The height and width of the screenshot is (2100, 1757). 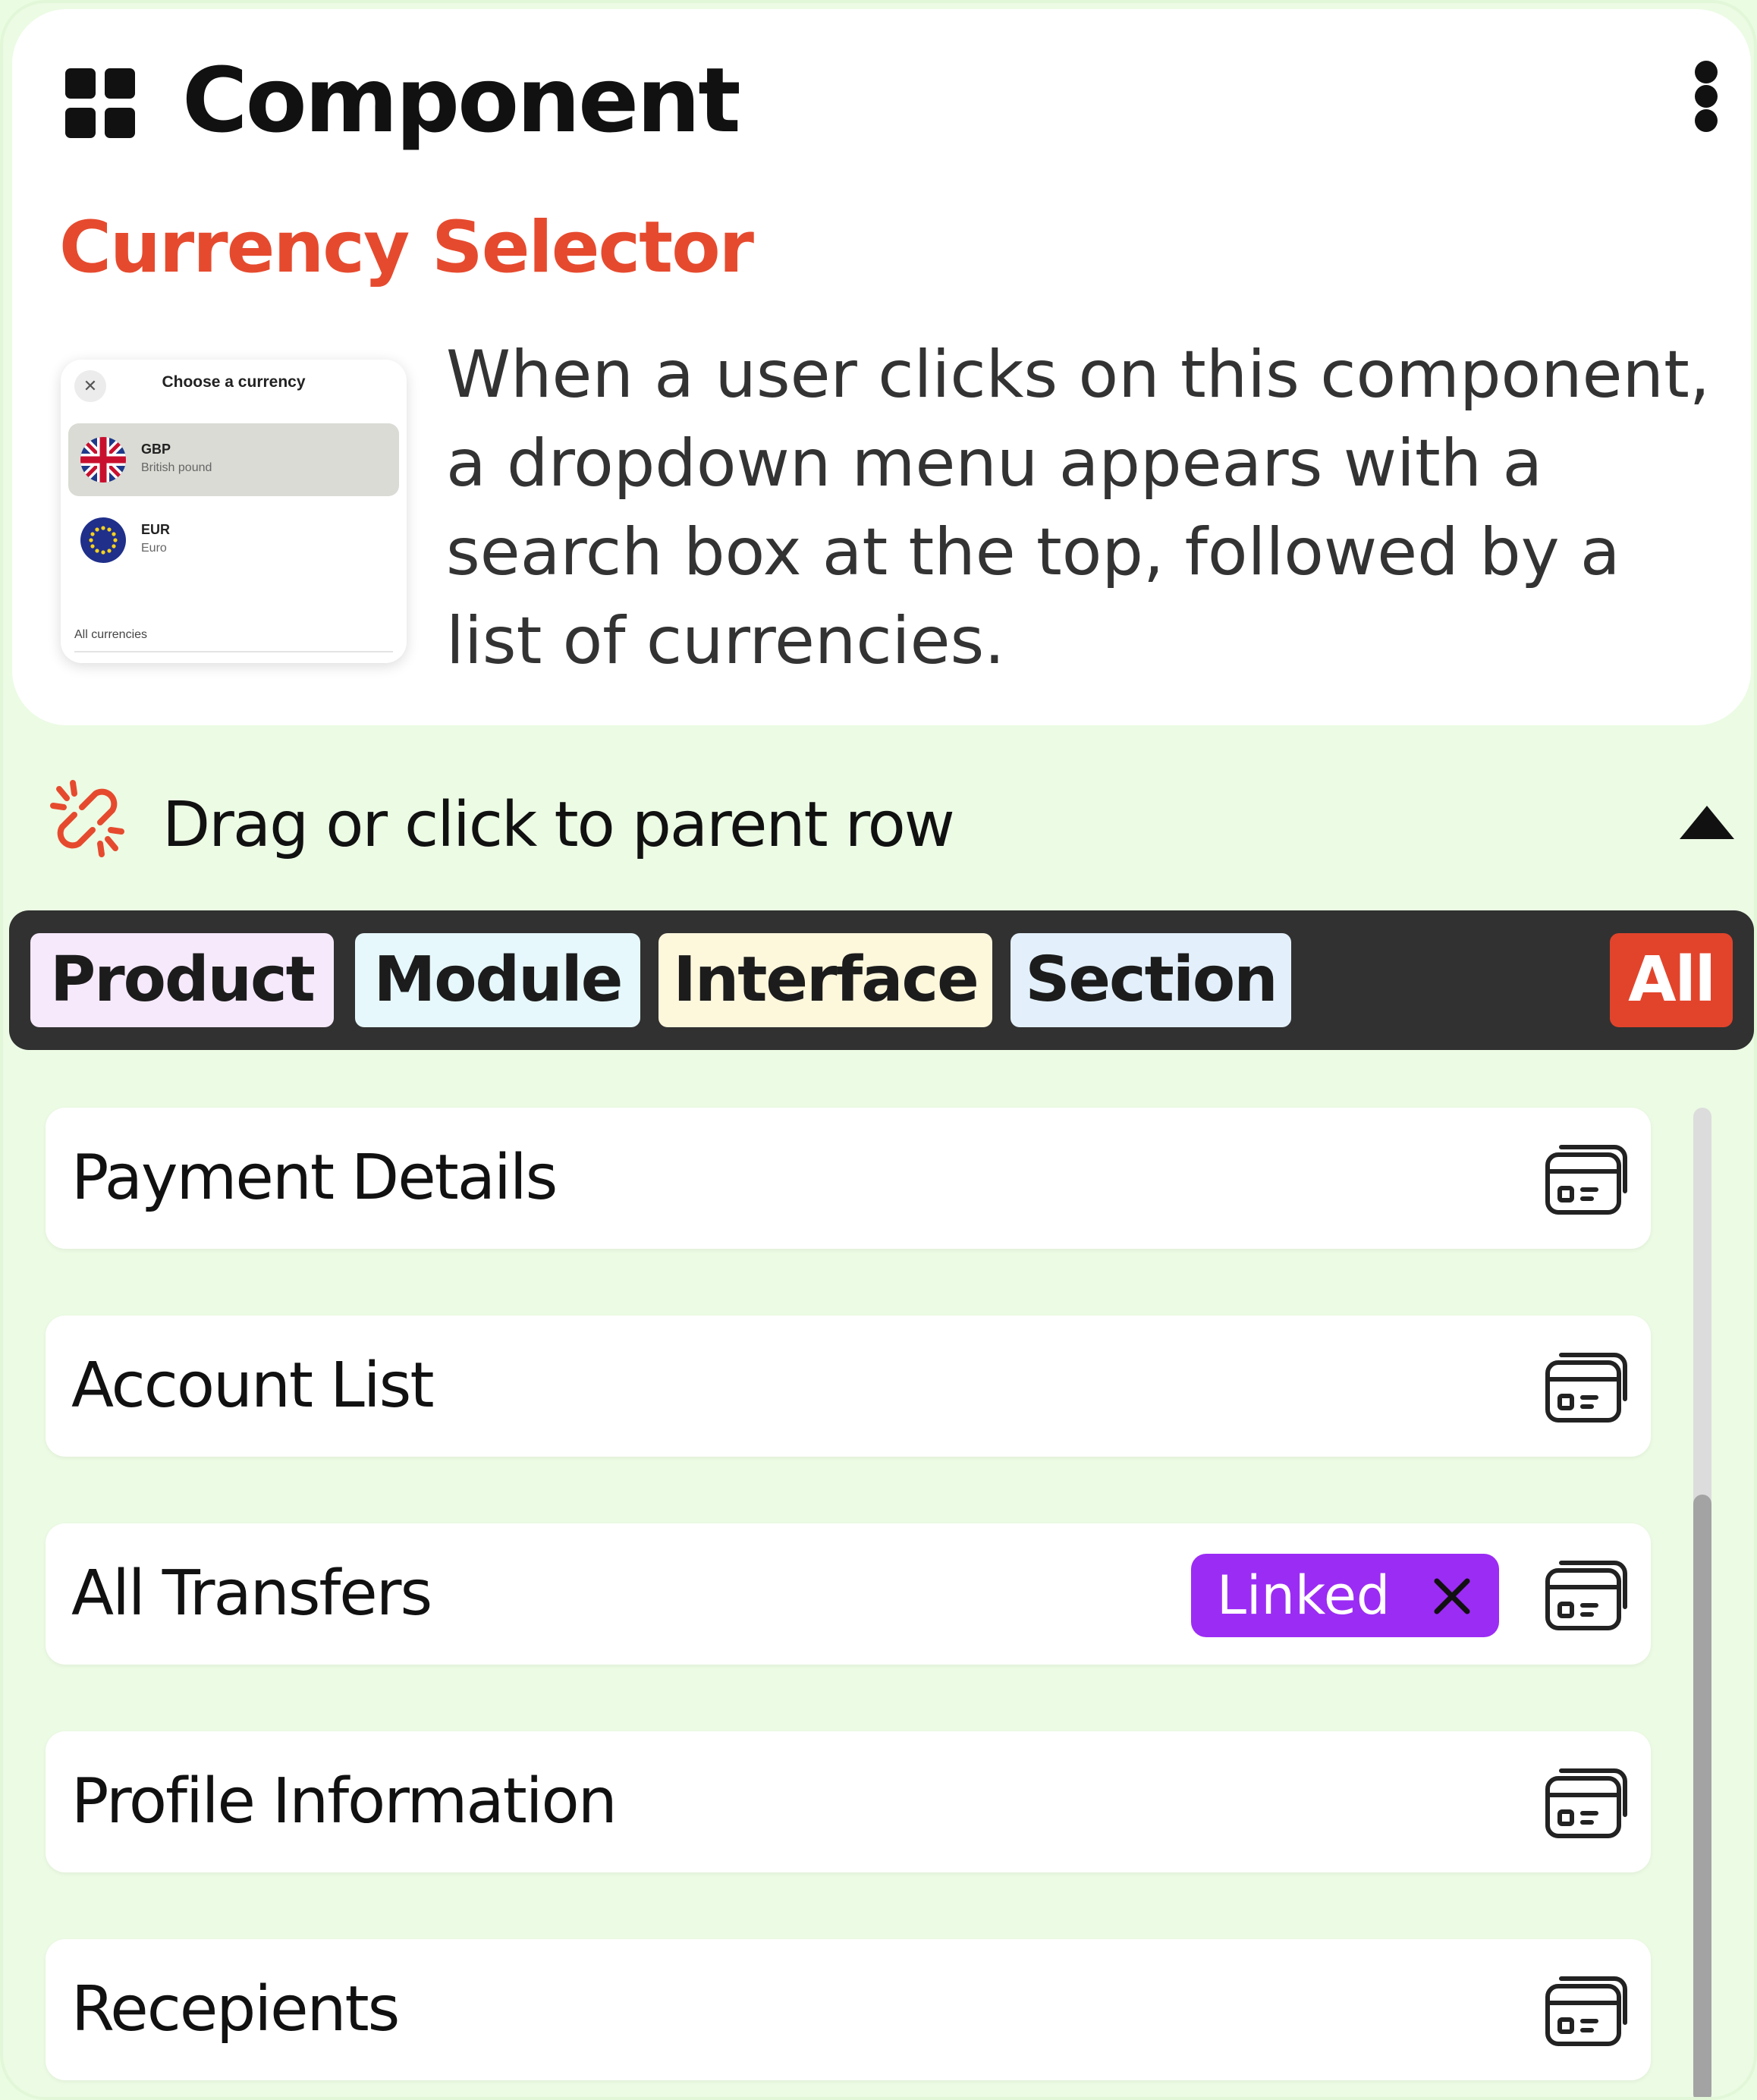 I want to click on eu-flag-icon, so click(x=103, y=540).